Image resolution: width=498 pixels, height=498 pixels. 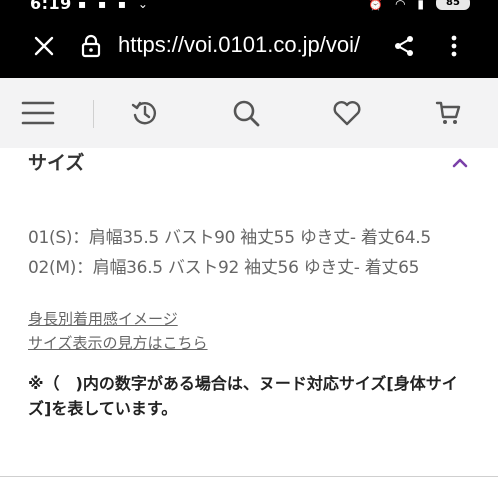 I want to click on site-nav, so click(x=249, y=113).